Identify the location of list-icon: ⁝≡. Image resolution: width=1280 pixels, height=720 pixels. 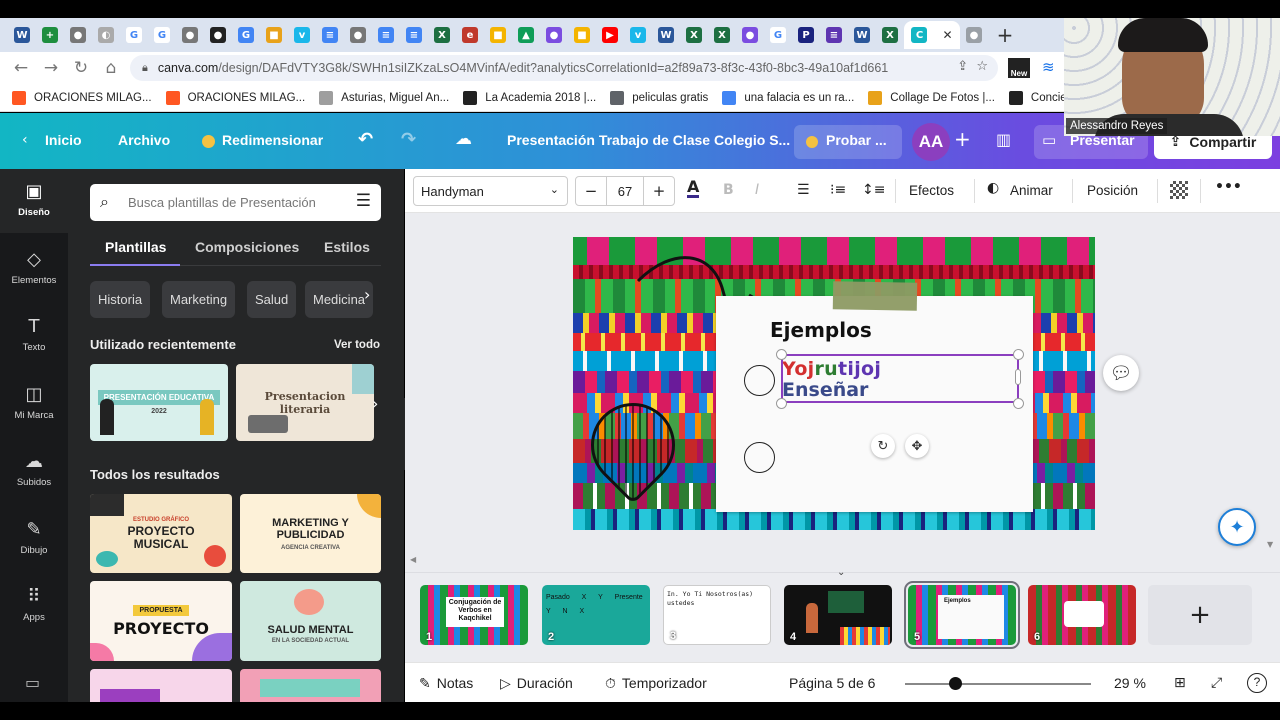
(838, 190).